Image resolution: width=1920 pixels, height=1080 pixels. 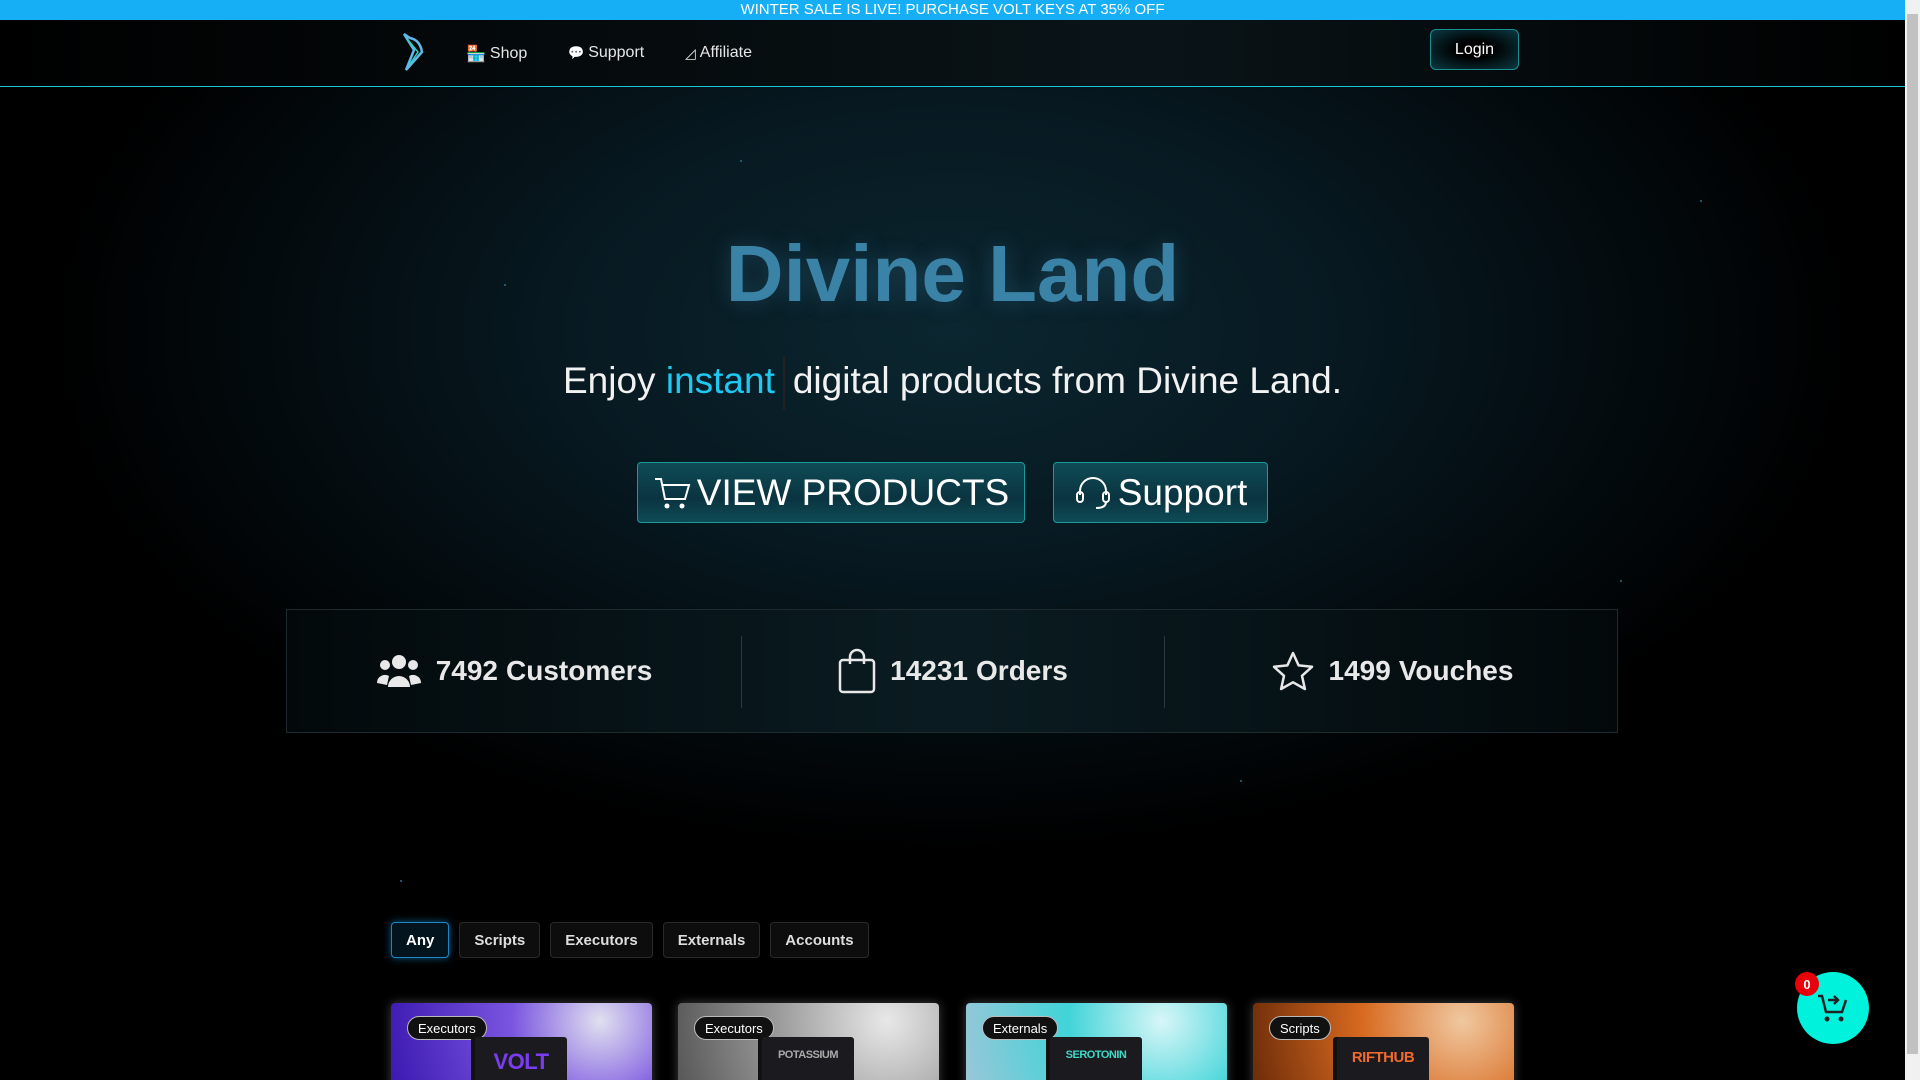 What do you see at coordinates (853, 492) in the screenshot?
I see `view-products-label: VIEW PRODUCTS` at bounding box center [853, 492].